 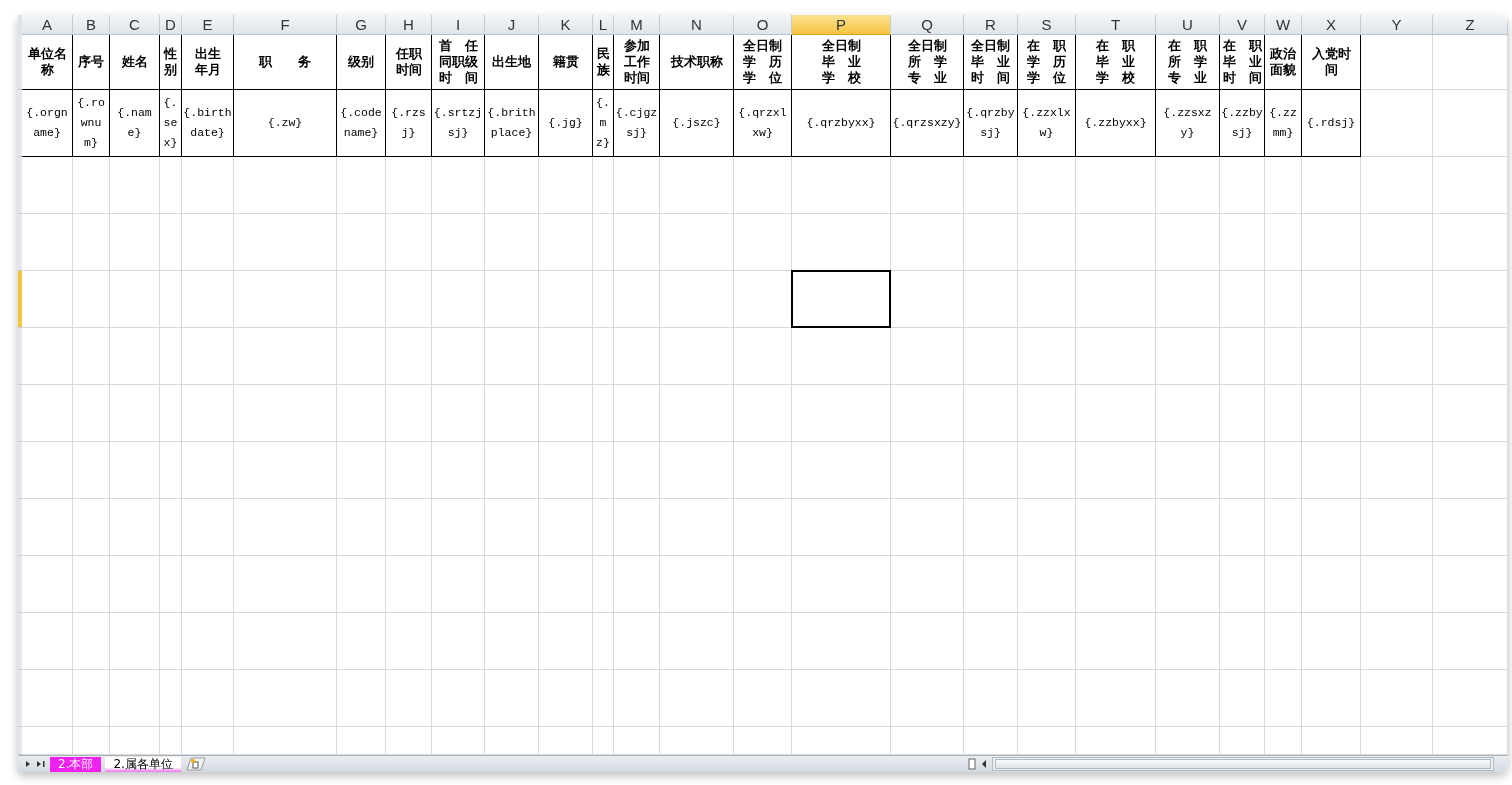 I want to click on column-header: F, so click(x=285, y=25).